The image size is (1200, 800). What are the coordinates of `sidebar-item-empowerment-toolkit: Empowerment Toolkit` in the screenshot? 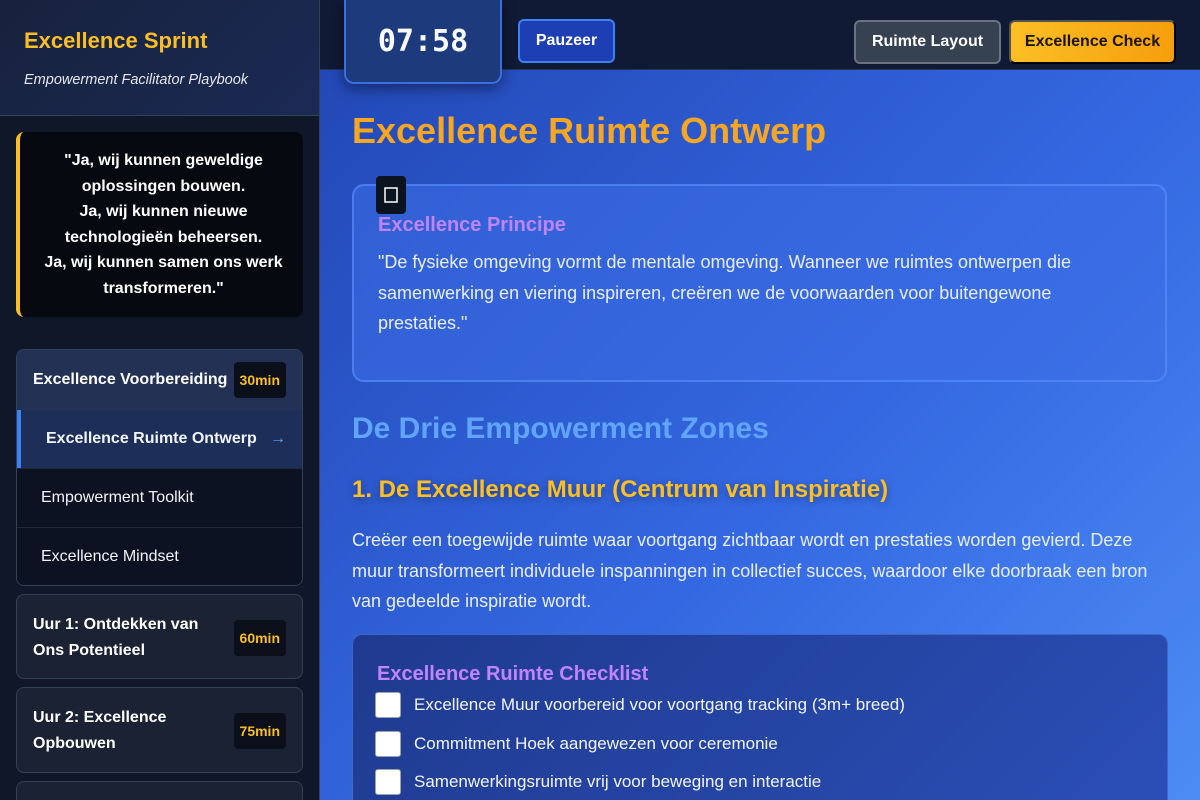 It's located at (159, 497).